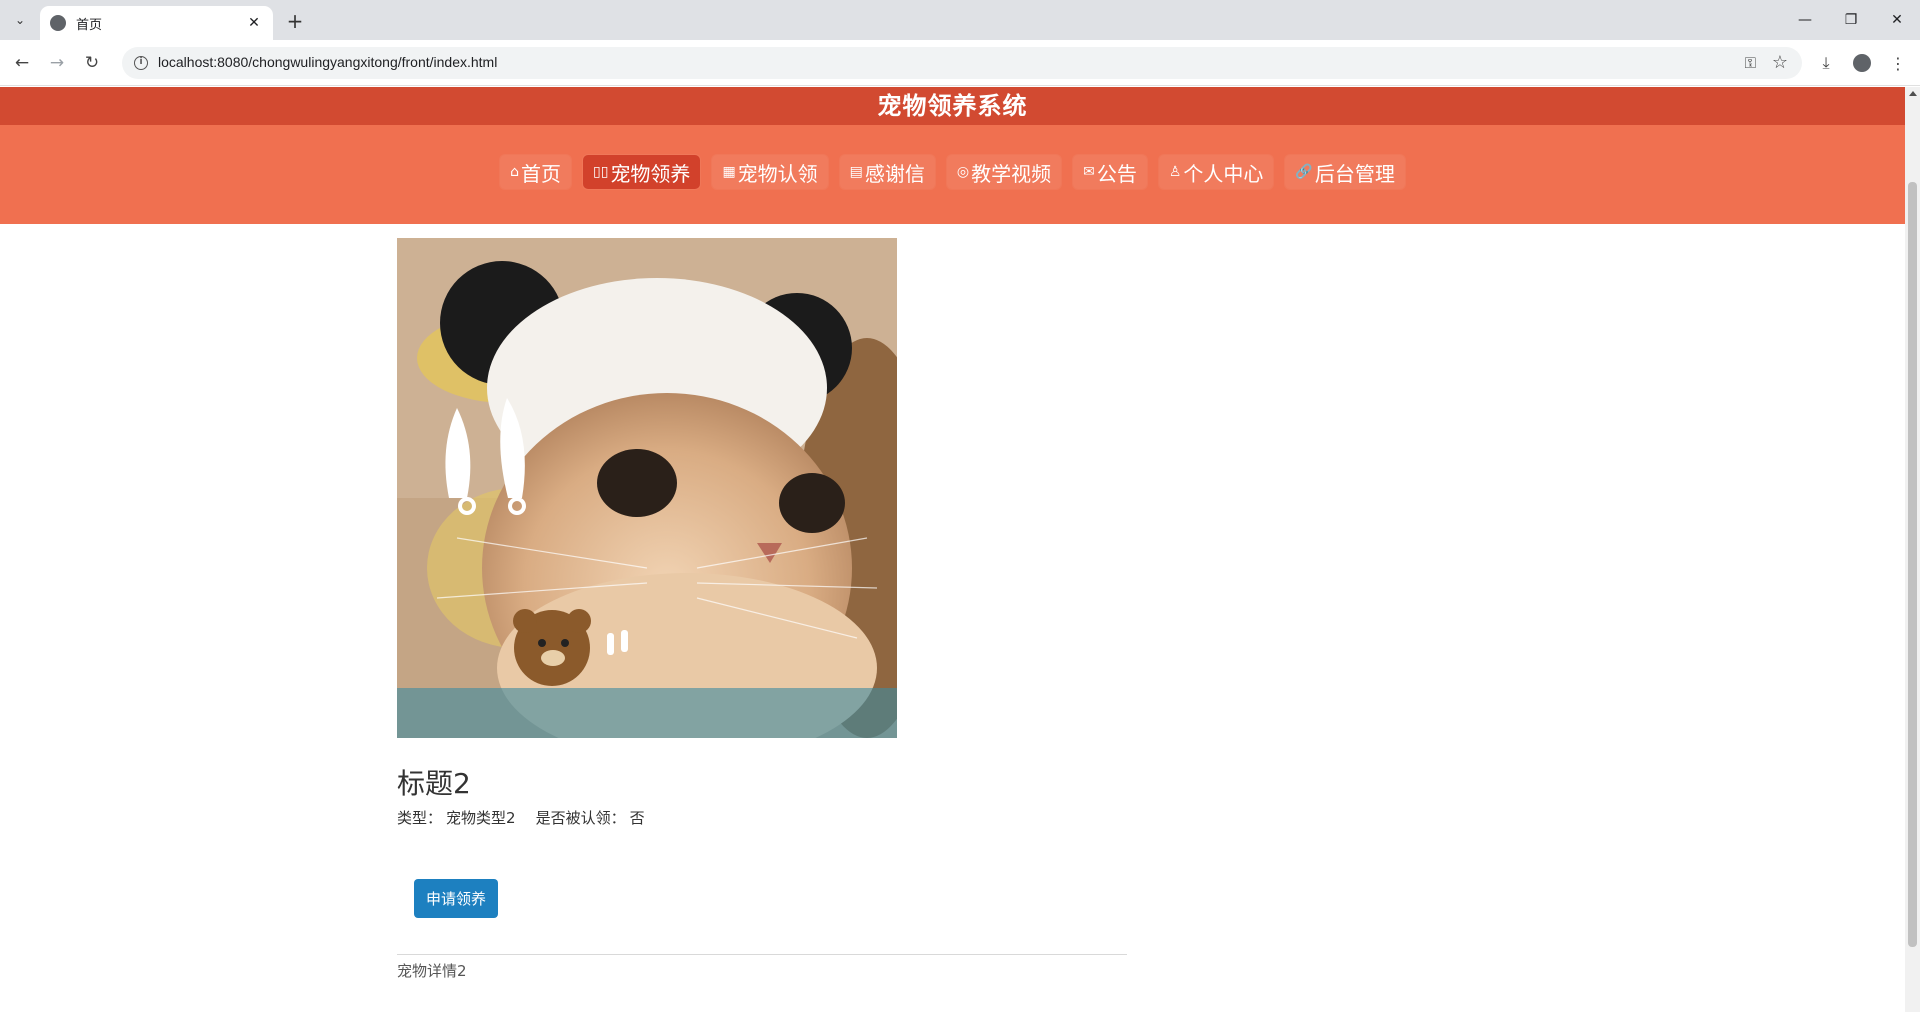 The image size is (1920, 1012). Describe the element at coordinates (856, 172) in the screenshot. I see `document-icon: ▤` at that location.